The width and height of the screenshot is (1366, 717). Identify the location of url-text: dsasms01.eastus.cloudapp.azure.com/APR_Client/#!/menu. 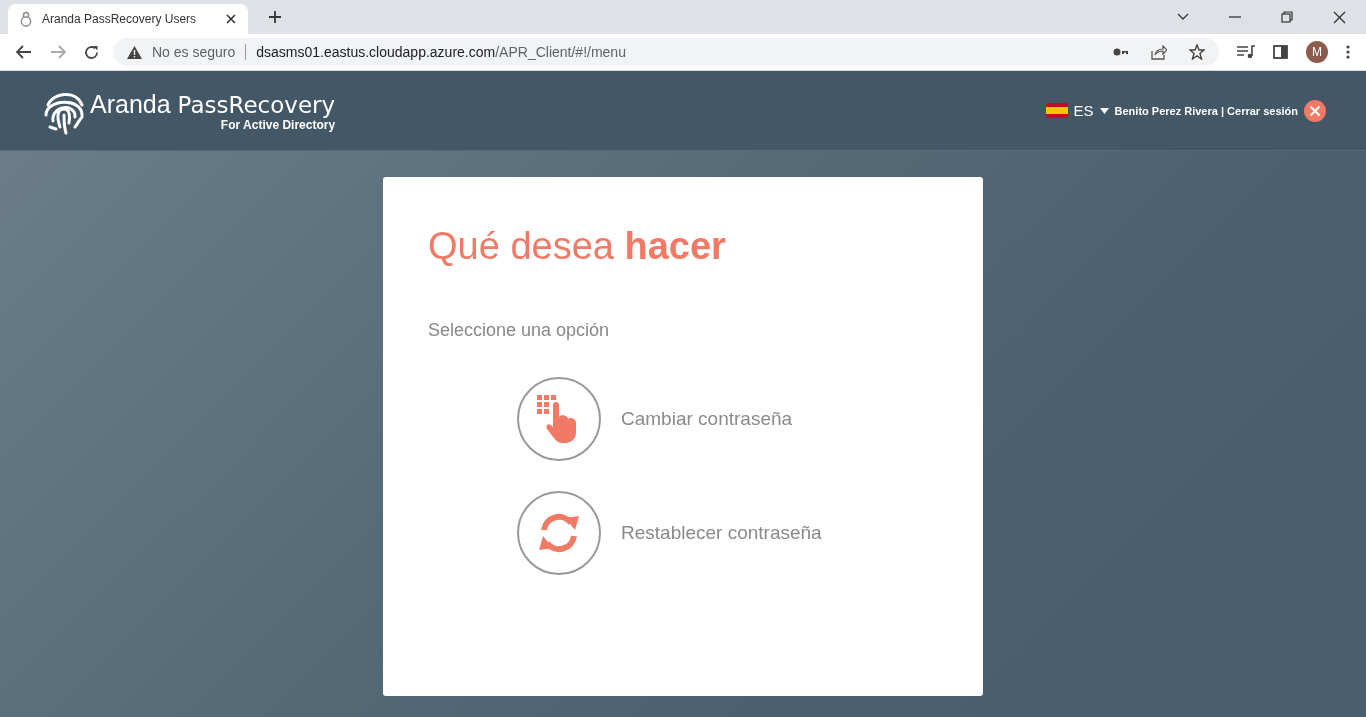
(441, 52).